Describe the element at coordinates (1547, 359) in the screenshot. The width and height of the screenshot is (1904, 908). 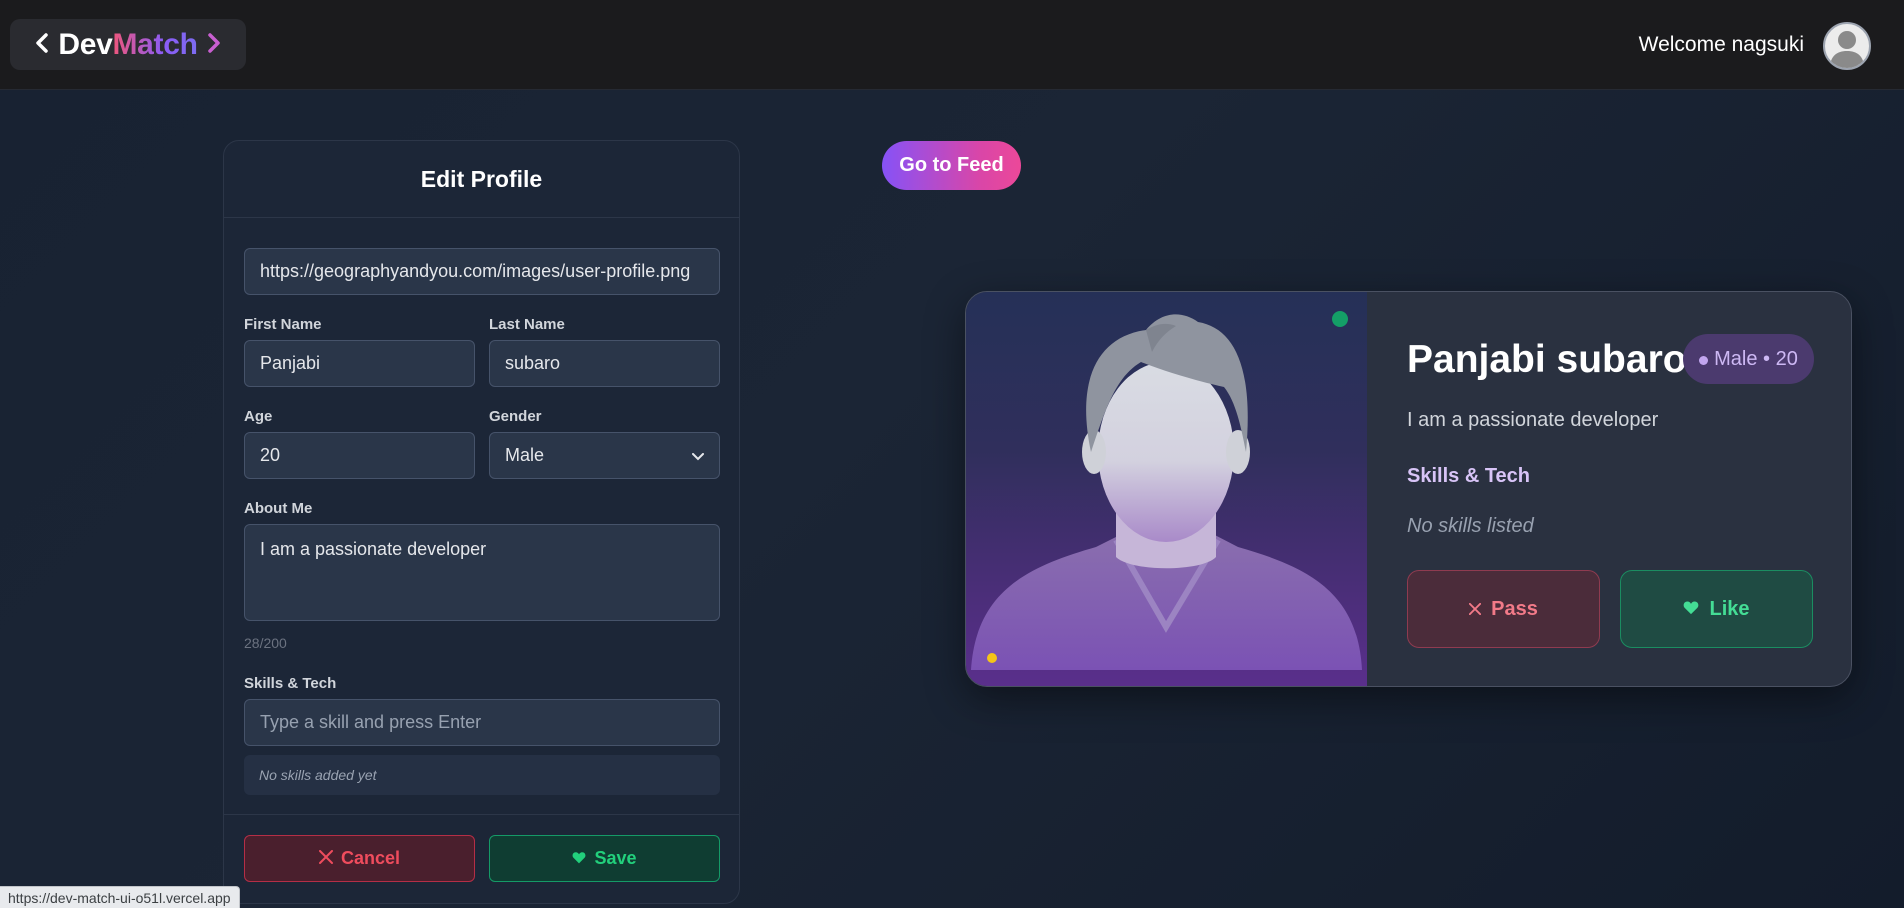
I see `profile-name: Panjabi subaro` at that location.